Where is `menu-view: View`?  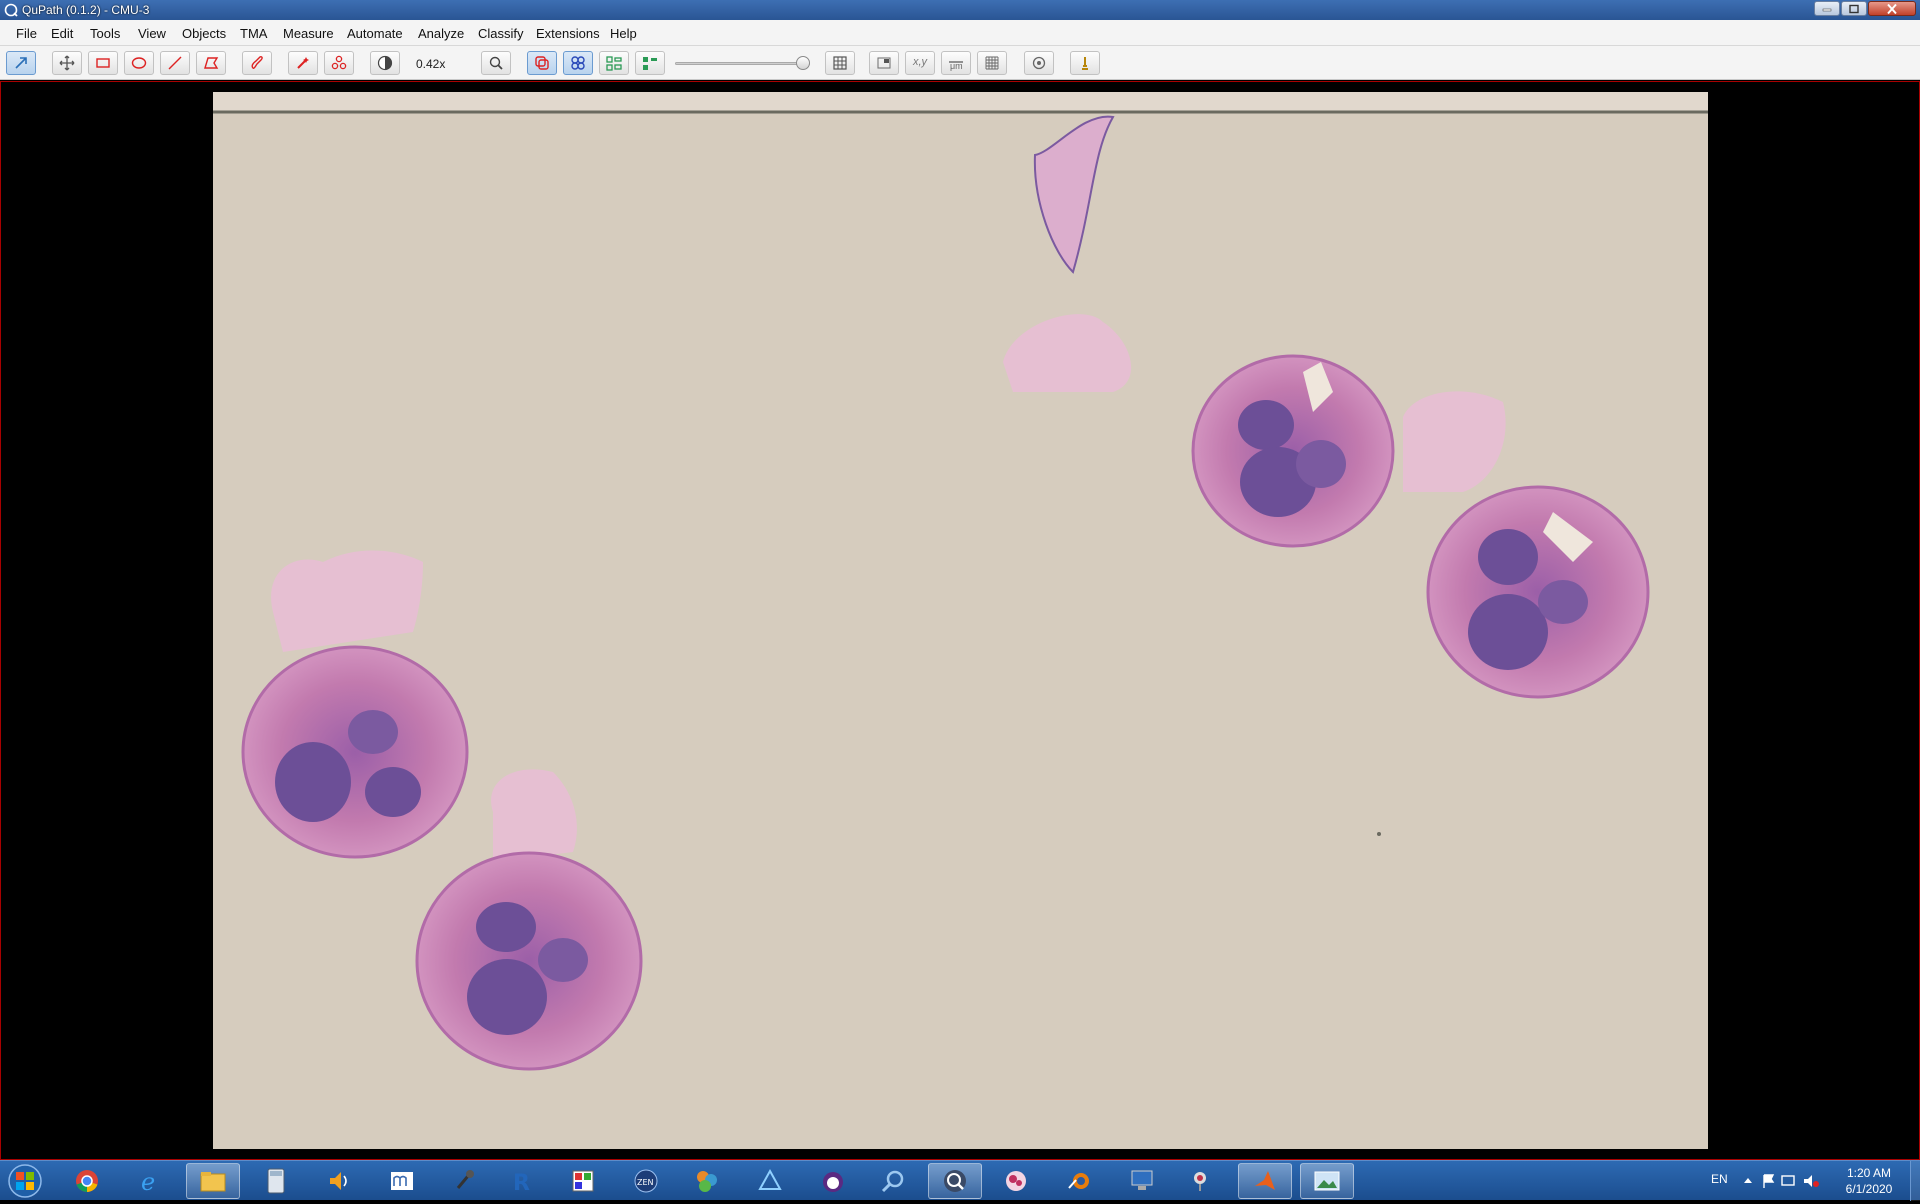 menu-view: View is located at coordinates (152, 33).